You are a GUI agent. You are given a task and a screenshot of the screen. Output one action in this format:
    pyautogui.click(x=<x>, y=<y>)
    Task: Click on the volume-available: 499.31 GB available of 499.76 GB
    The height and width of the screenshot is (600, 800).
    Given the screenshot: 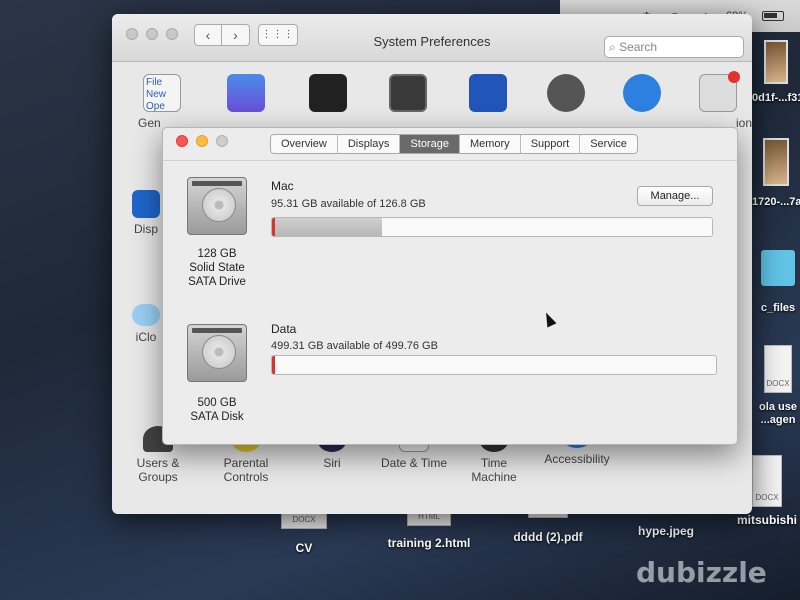 What is the action you would take?
    pyautogui.click(x=354, y=346)
    